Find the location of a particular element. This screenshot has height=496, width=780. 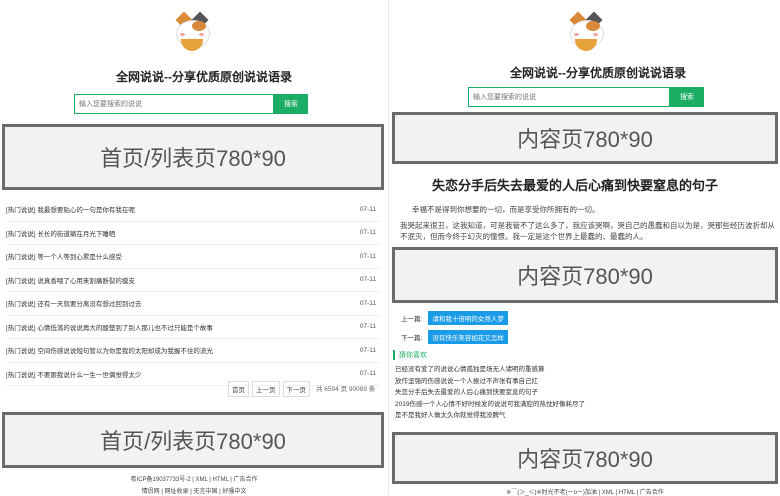

next-article-nav: 下一篇: 没有快乐笑容如花又怎样 is located at coordinates (454, 337).